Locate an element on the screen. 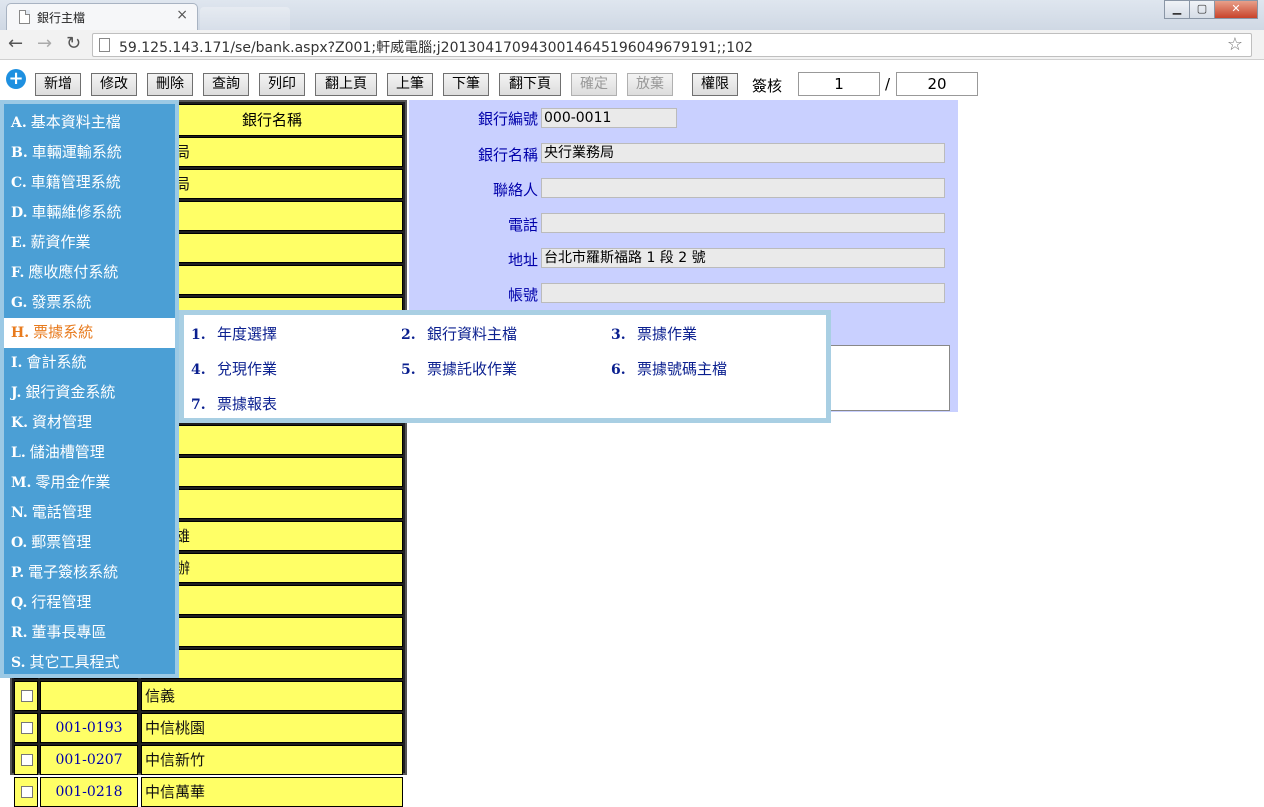 The height and width of the screenshot is (807, 1264). menu-item-d: D. 車輛維修系統 is located at coordinates (89, 213).